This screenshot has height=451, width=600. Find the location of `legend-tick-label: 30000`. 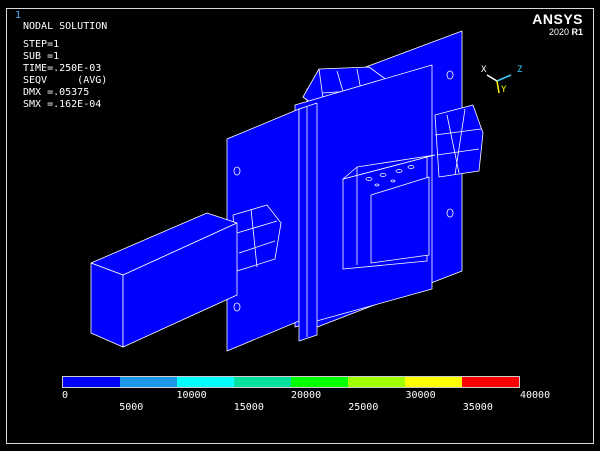

legend-tick-label: 30000 is located at coordinates (420, 395).